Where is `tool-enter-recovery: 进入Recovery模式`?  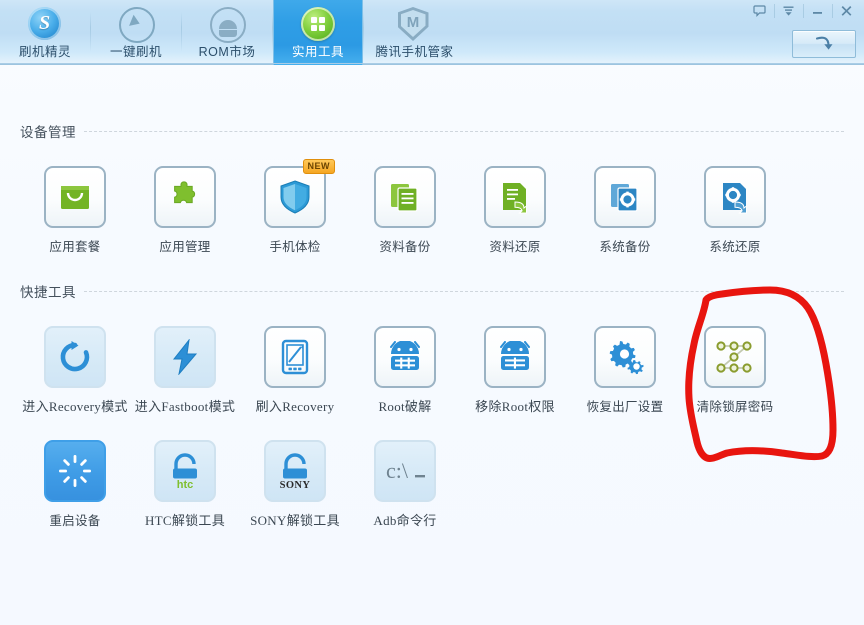
tool-enter-recovery: 进入Recovery模式 is located at coordinates (75, 370).